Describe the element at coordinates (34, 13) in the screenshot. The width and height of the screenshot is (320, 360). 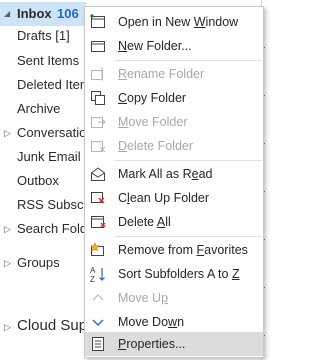
I see `folder-label: Inbox` at that location.